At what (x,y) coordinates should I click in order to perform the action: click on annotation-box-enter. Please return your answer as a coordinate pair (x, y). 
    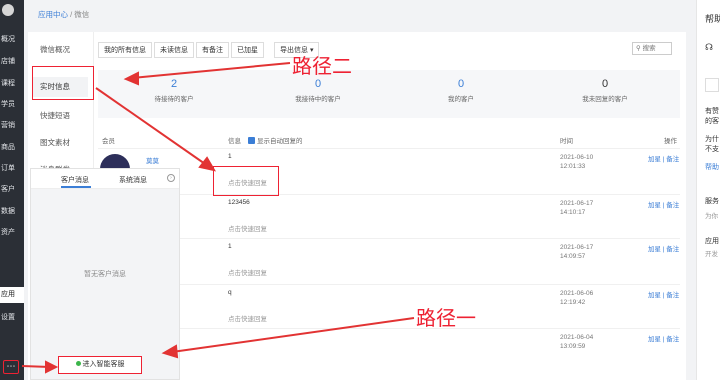
    Looking at the image, I should click on (101, 365).